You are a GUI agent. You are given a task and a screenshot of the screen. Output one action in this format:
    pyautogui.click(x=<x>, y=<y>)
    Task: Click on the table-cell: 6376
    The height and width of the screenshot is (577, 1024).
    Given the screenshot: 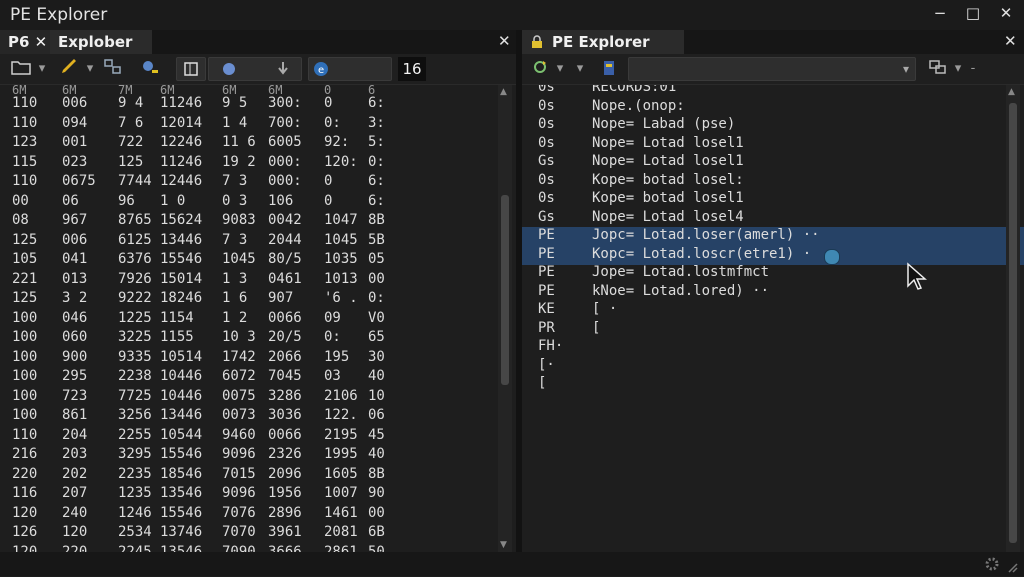 What is the action you would take?
    pyautogui.click(x=135, y=259)
    